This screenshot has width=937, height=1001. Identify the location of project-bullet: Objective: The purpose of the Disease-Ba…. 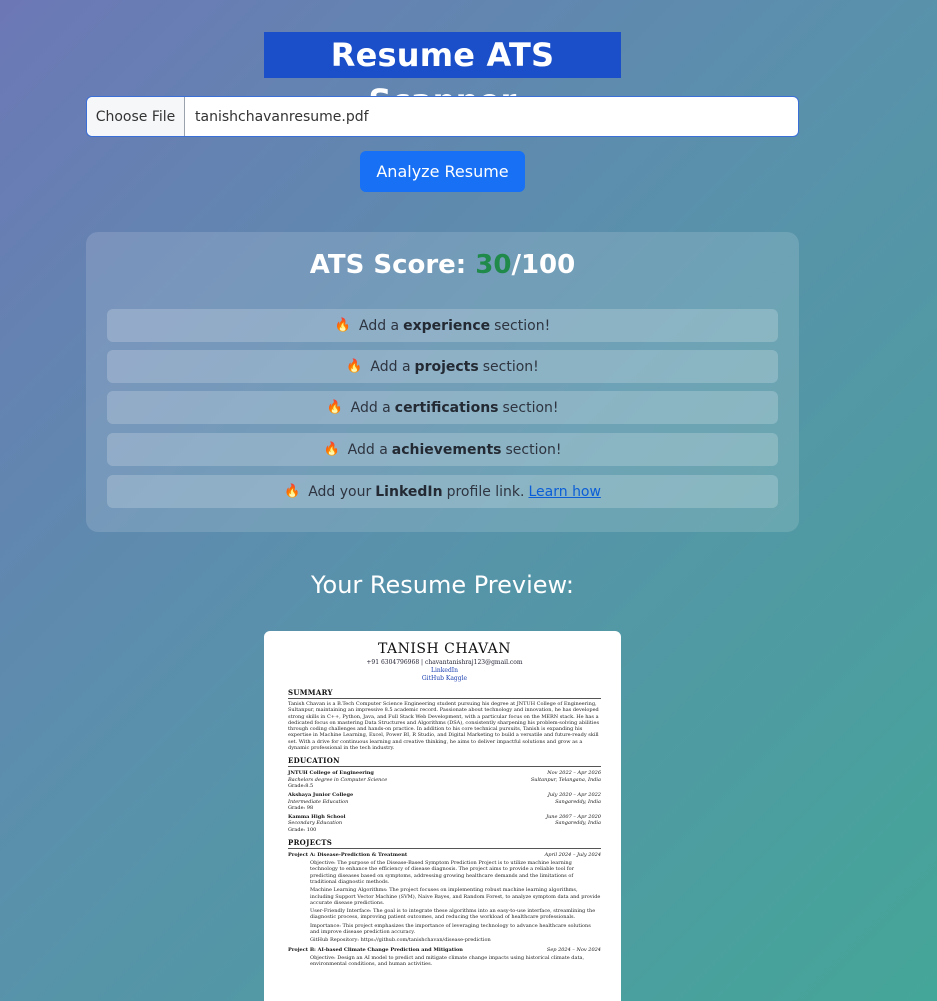
(442, 872).